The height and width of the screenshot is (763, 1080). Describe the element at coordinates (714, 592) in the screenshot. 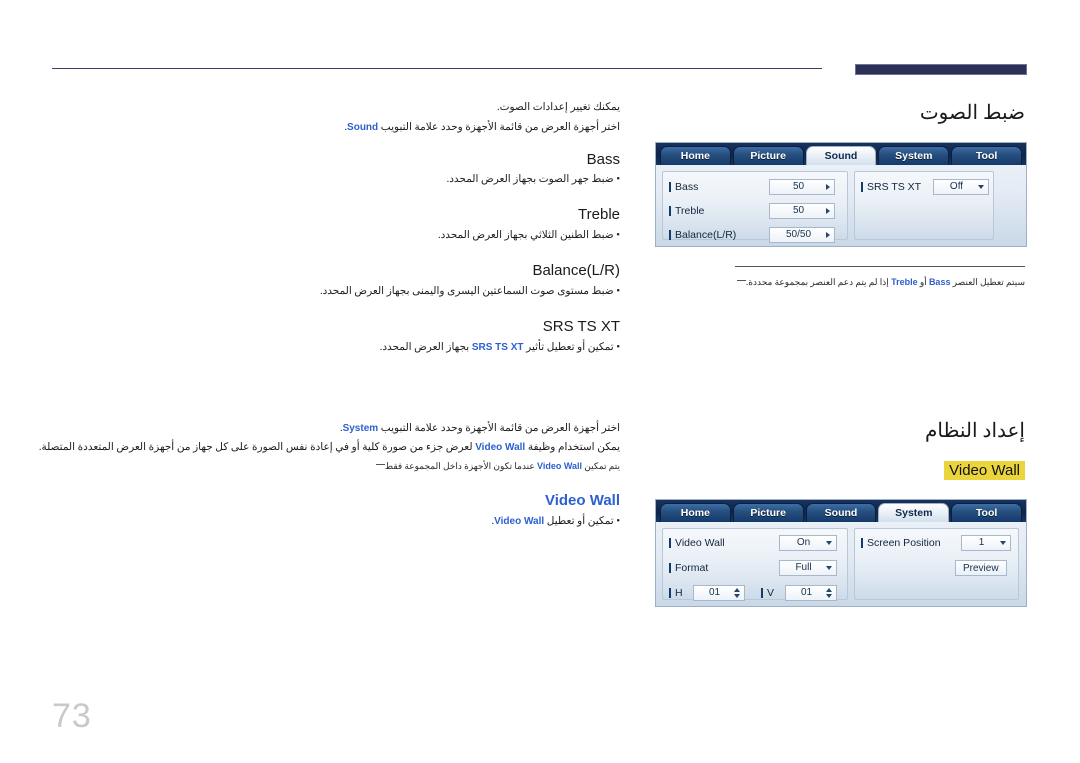

I see `value-horizontal: 01` at that location.